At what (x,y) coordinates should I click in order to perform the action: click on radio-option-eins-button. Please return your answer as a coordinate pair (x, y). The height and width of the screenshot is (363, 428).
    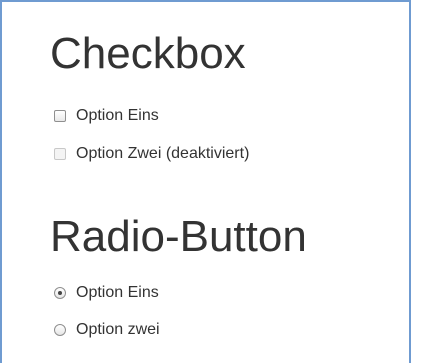
    Looking at the image, I should click on (60, 293).